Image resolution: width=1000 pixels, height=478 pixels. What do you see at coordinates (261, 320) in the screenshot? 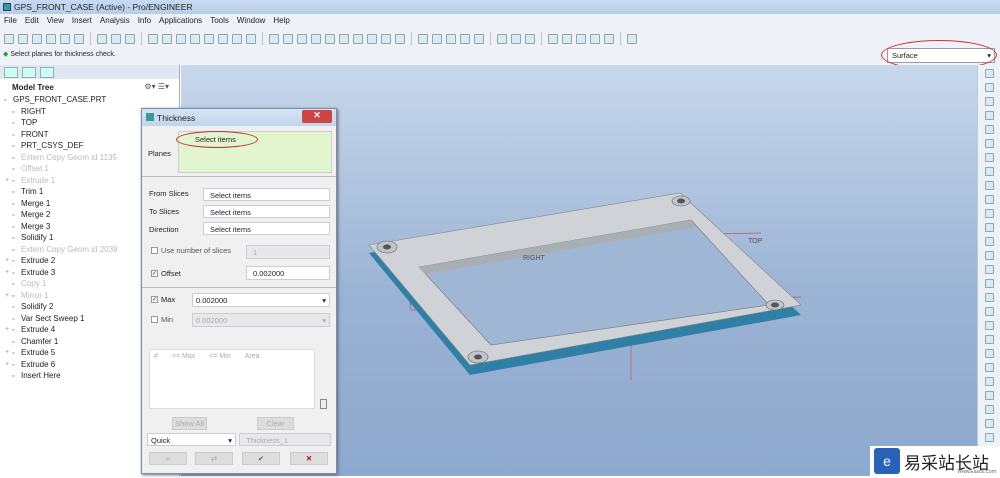
I see `min-dropdown: 0.002000 ▾` at bounding box center [261, 320].